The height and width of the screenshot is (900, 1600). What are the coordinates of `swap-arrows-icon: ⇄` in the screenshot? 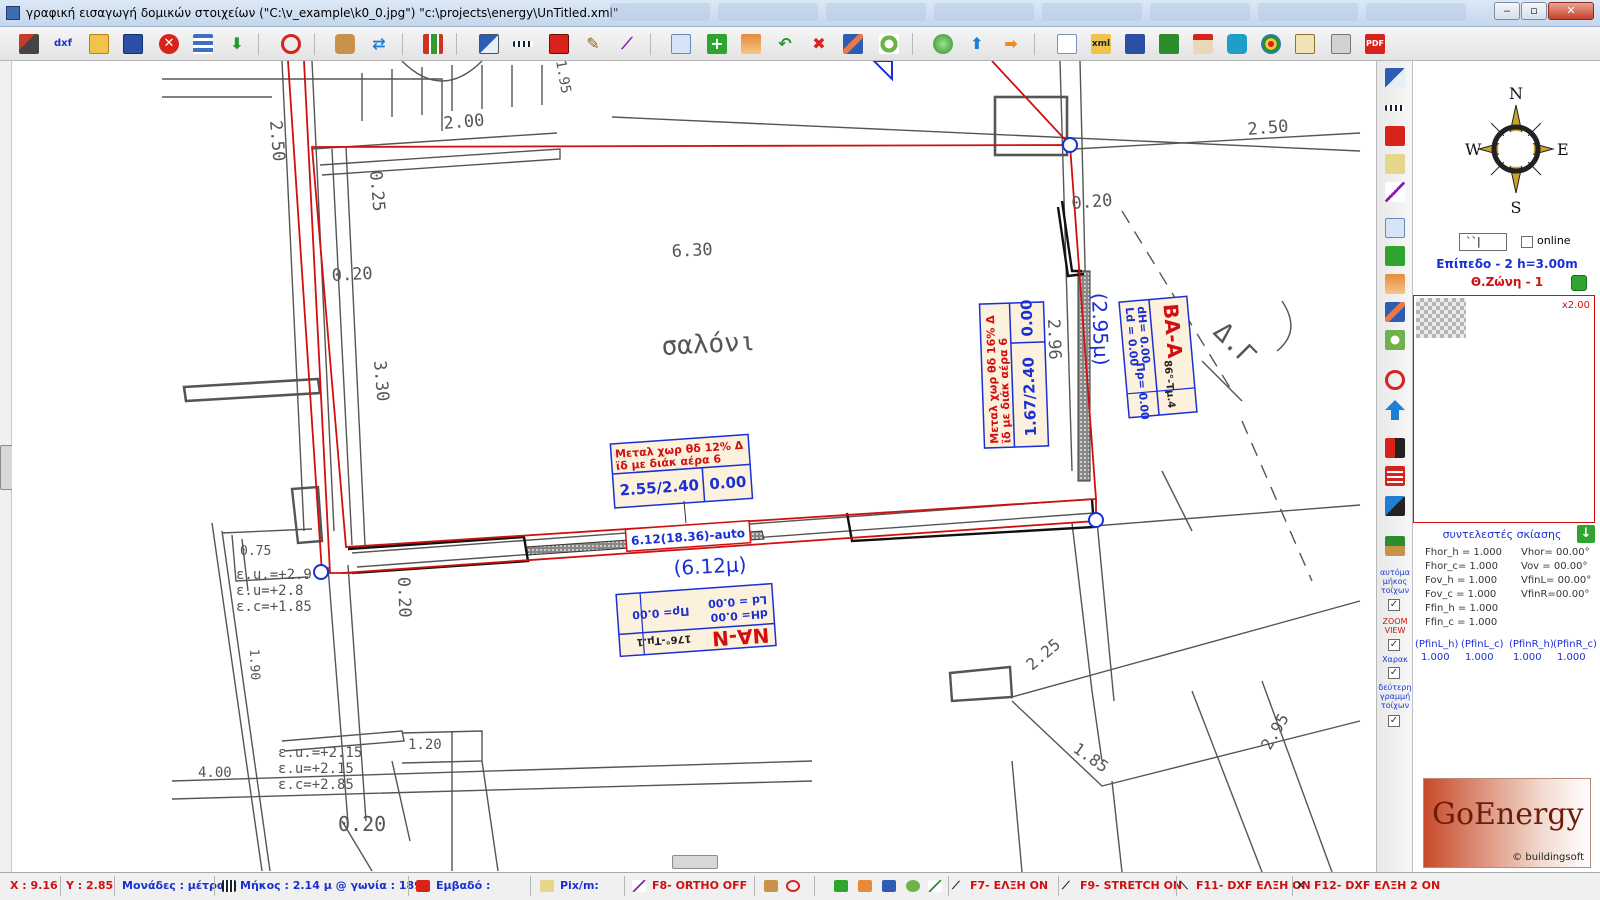 It's located at (379, 44).